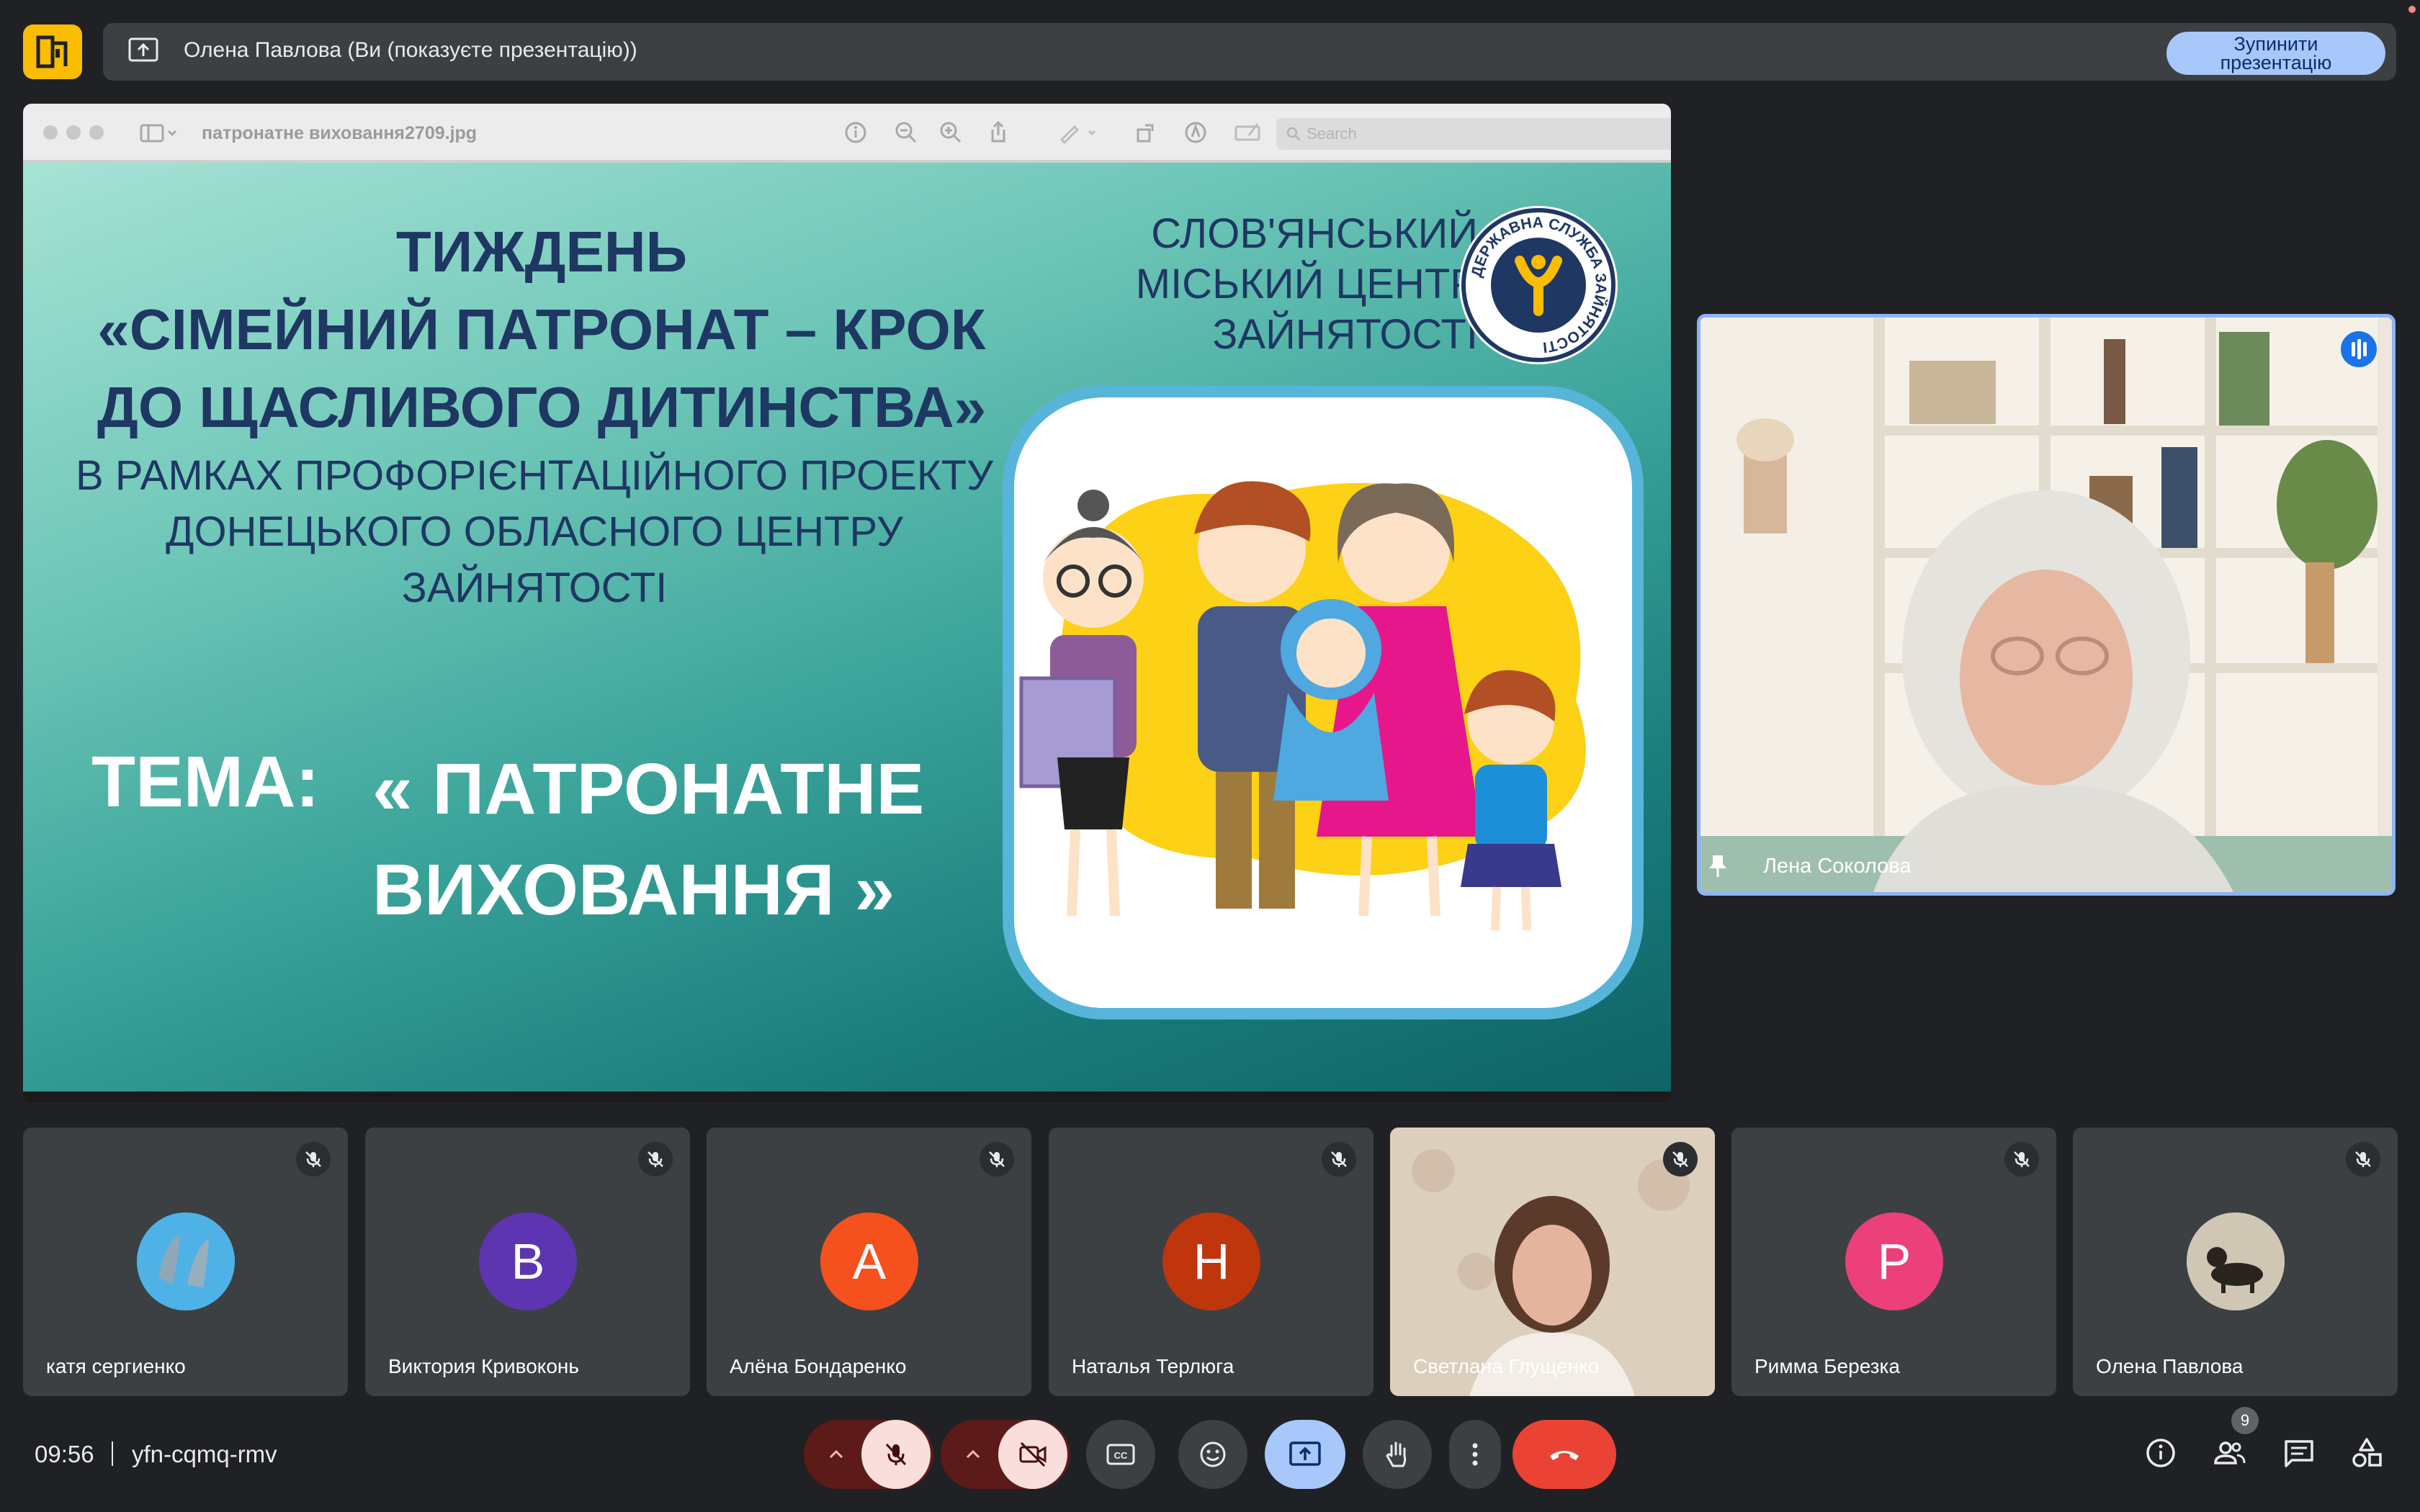 The width and height of the screenshot is (2420, 1512). What do you see at coordinates (542, 407) in the screenshot?
I see `slide-title-line-3: ДО ЩАСЛИВОГО ДИТИНСТВА»` at bounding box center [542, 407].